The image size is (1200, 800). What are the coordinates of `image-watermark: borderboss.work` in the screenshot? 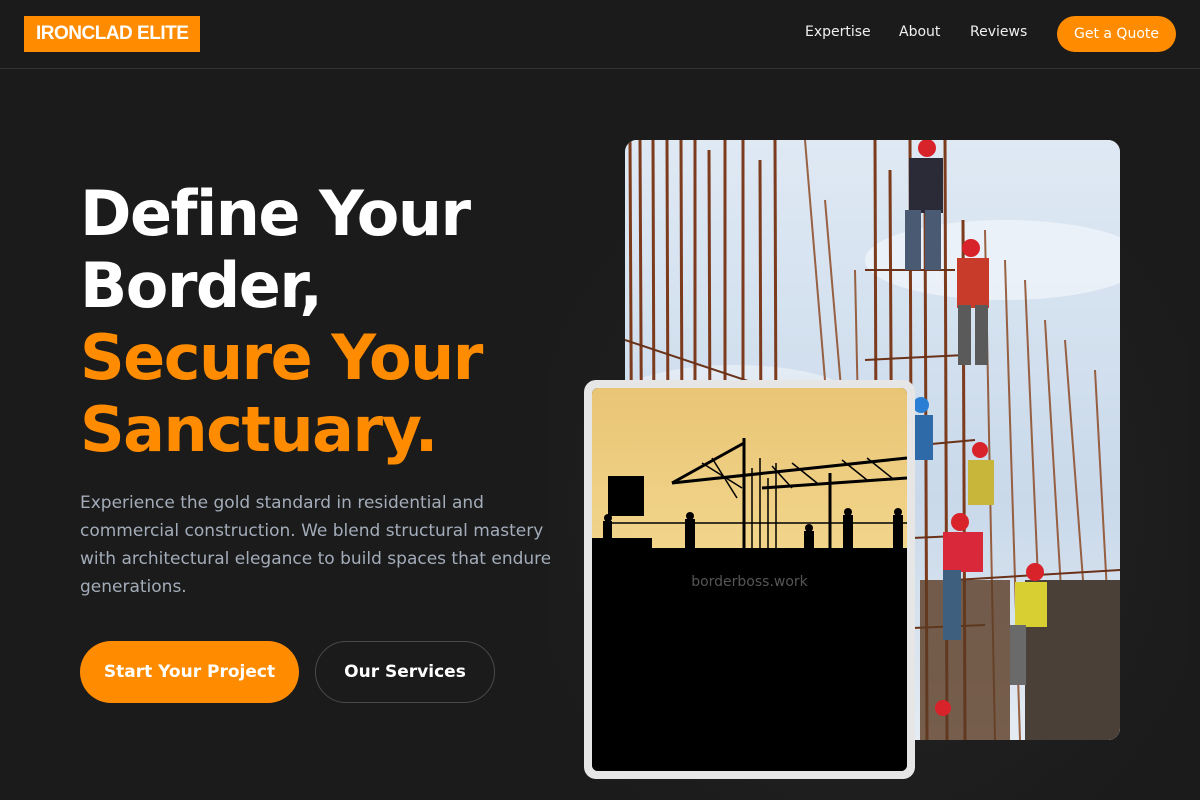 It's located at (749, 582).